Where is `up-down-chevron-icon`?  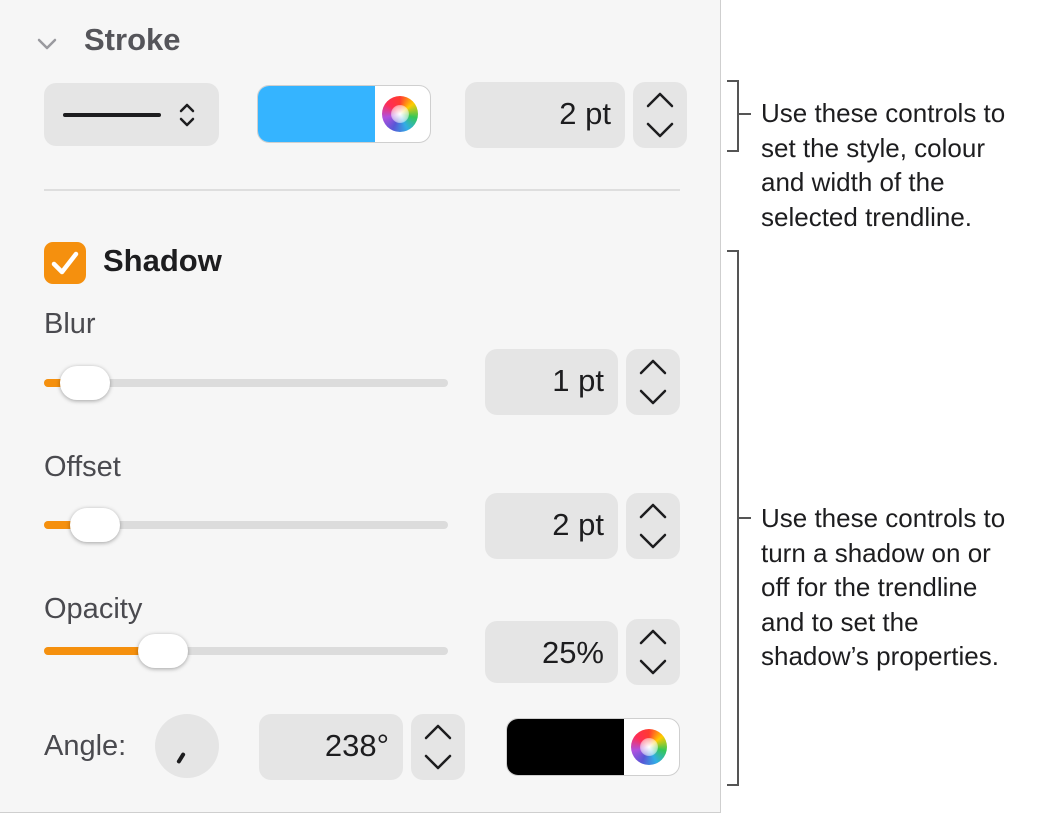 up-down-chevron-icon is located at coordinates (187, 115).